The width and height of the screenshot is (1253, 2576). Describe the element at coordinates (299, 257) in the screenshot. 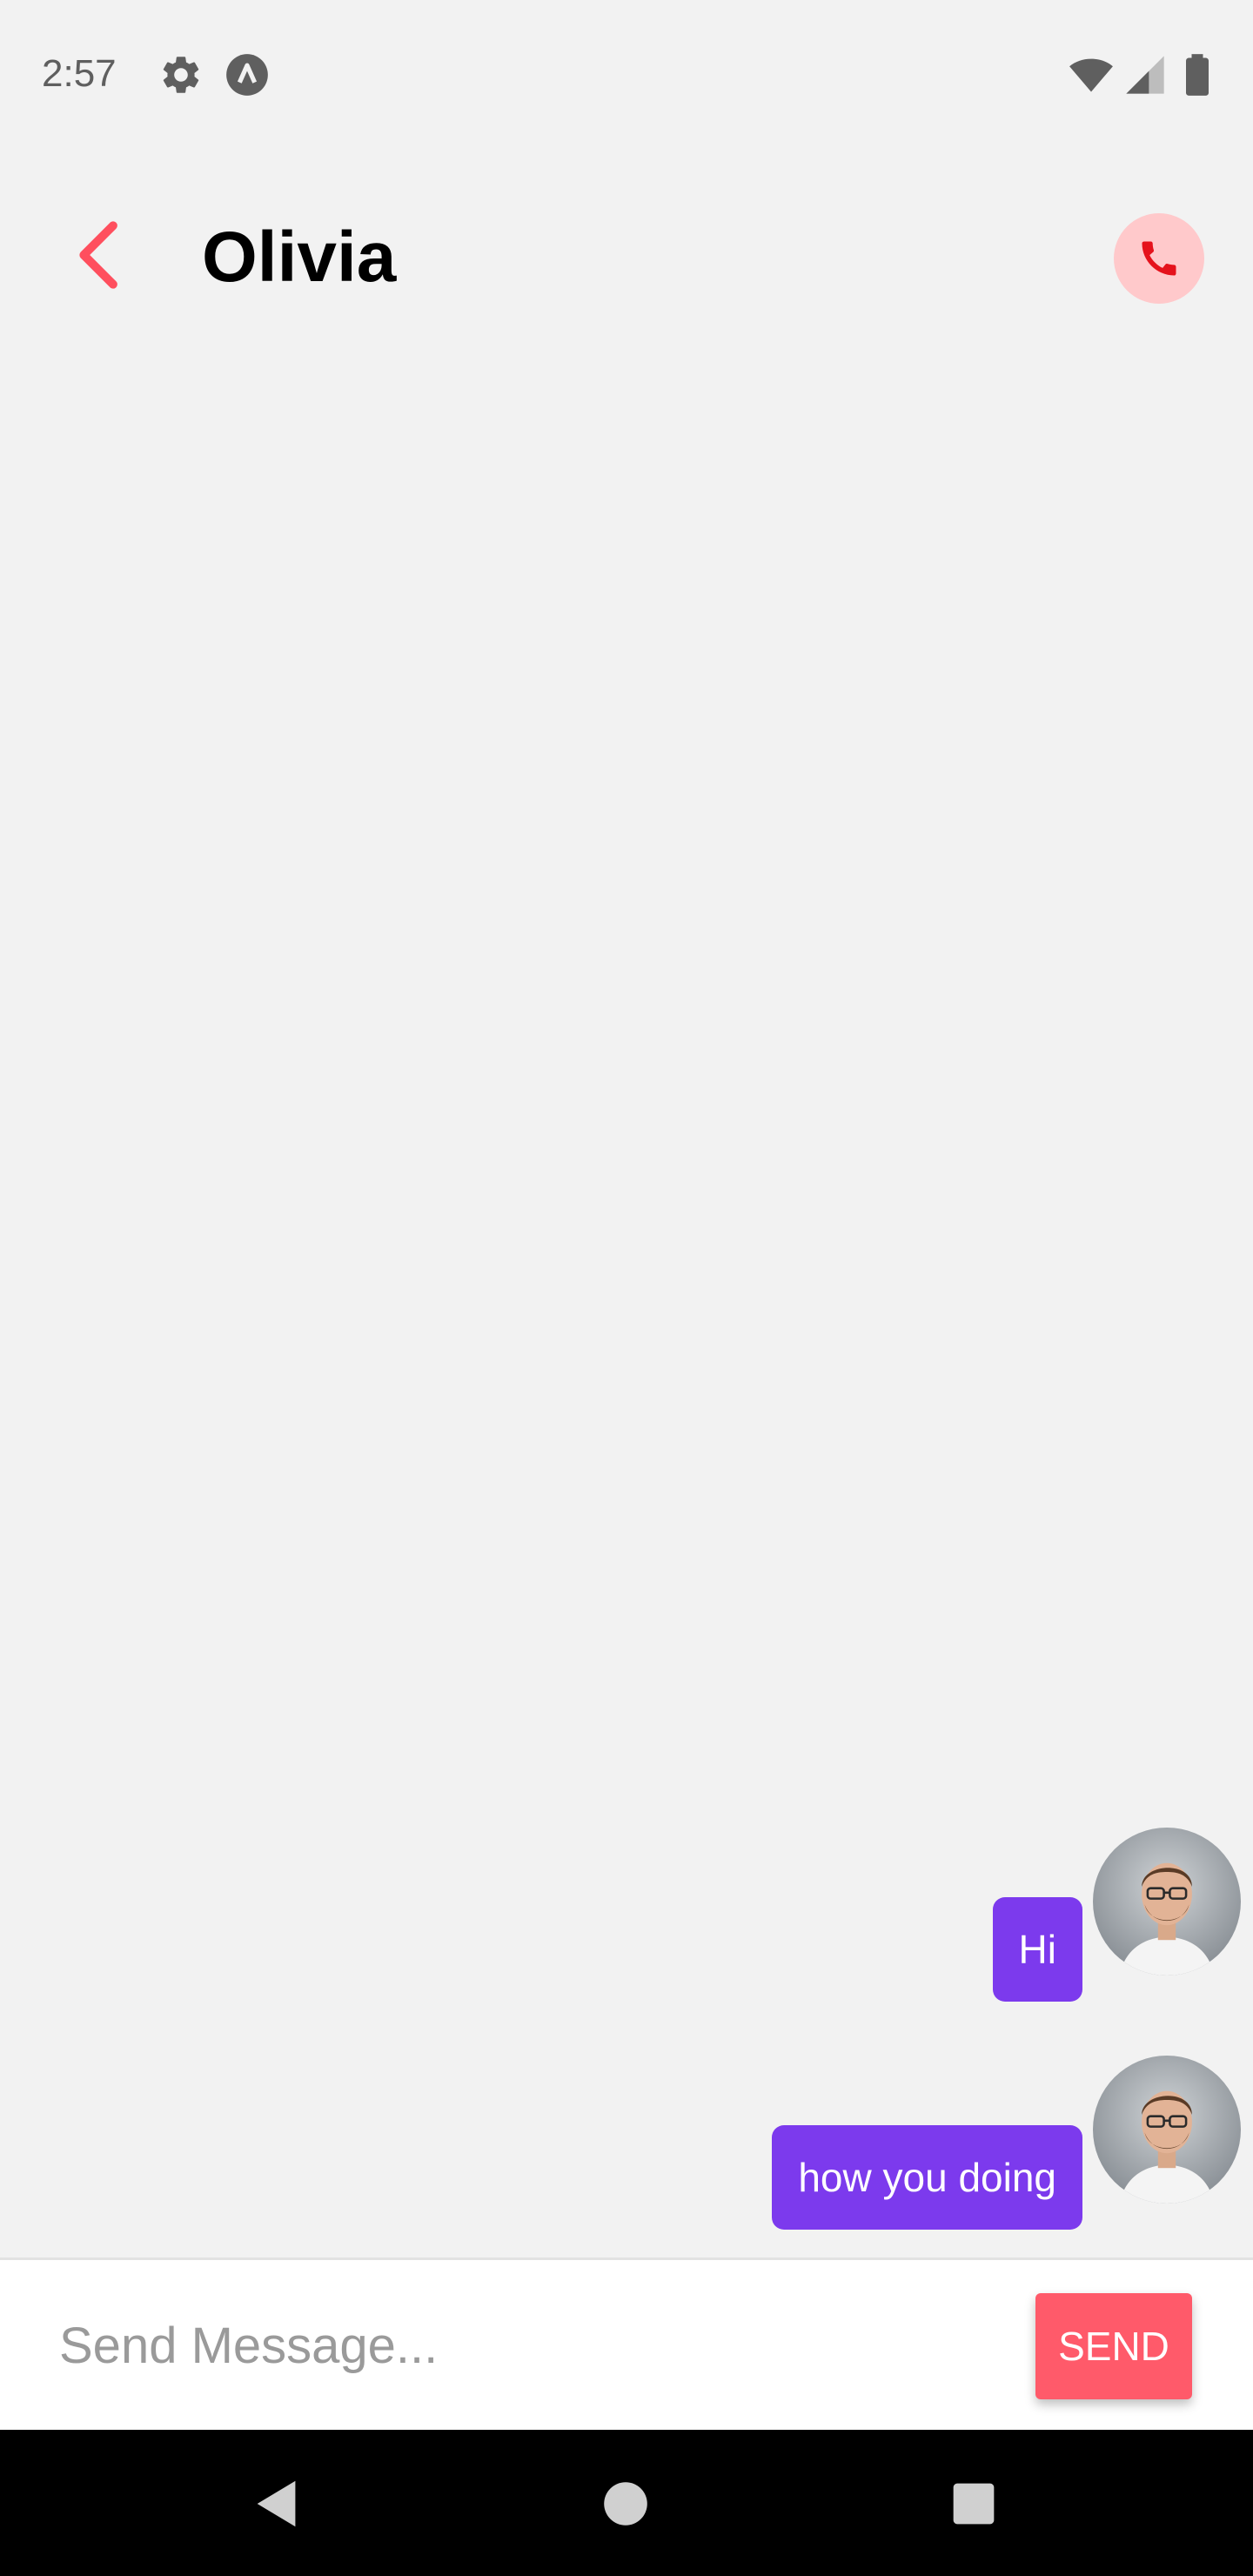

I see `page-title: Olivia` at that location.